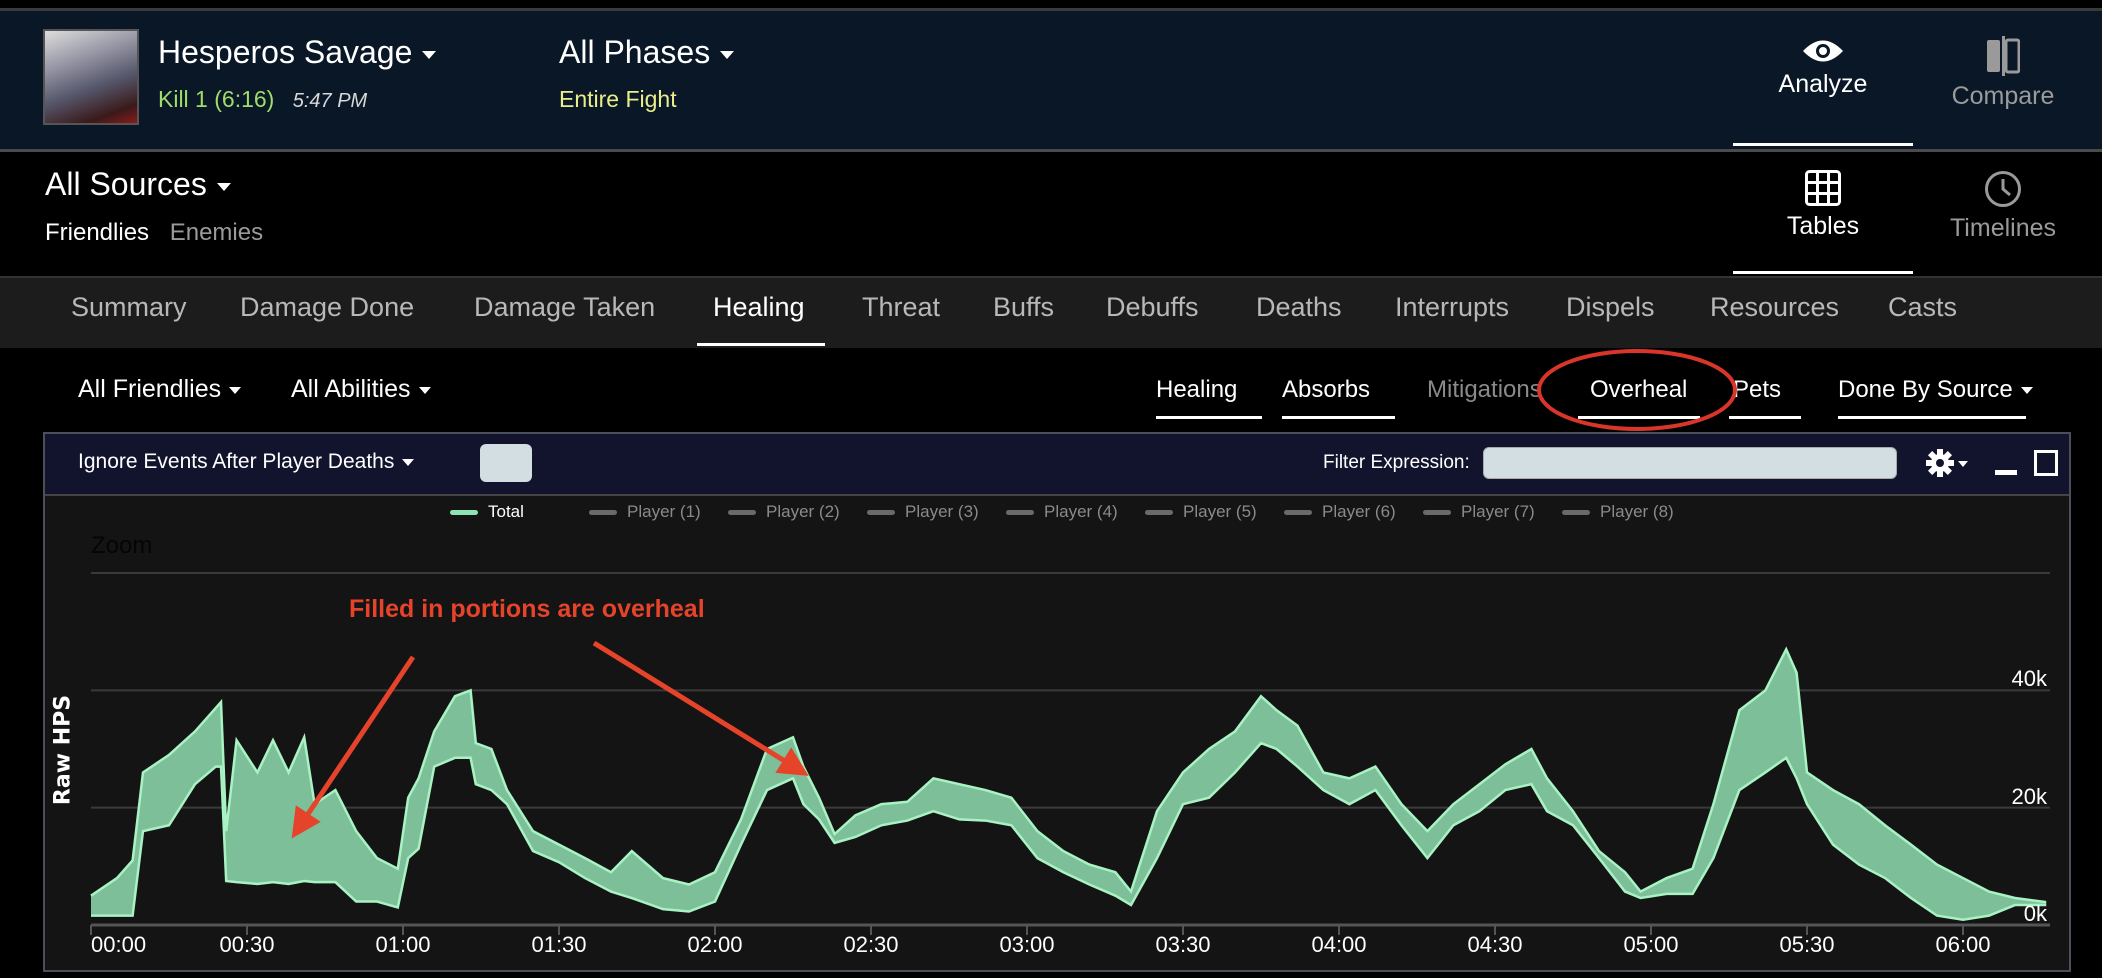 The image size is (2102, 978). What do you see at coordinates (1963, 944) in the screenshot?
I see `x-tick-label: 06:00` at bounding box center [1963, 944].